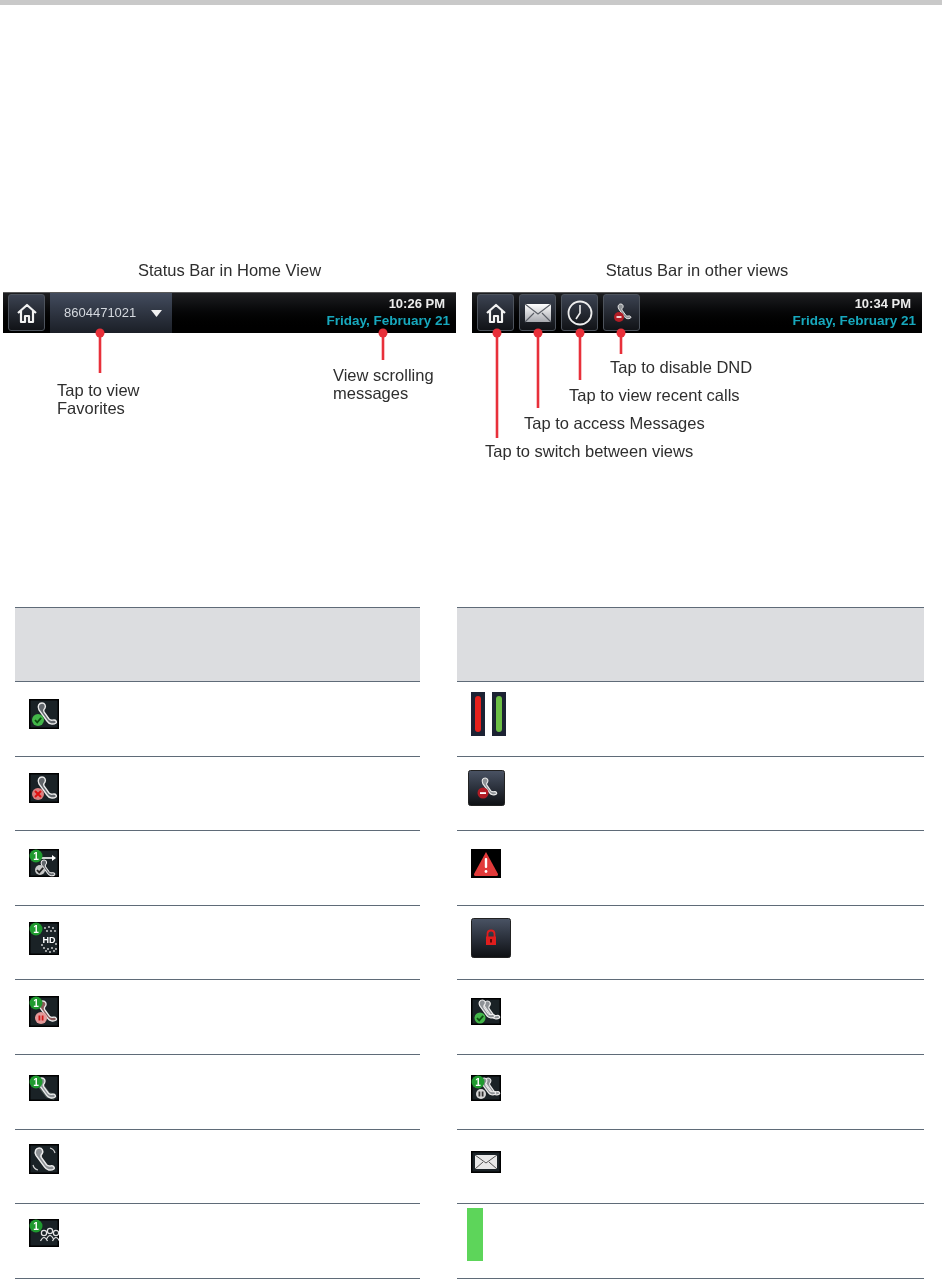  I want to click on caret-icon, so click(156, 313).